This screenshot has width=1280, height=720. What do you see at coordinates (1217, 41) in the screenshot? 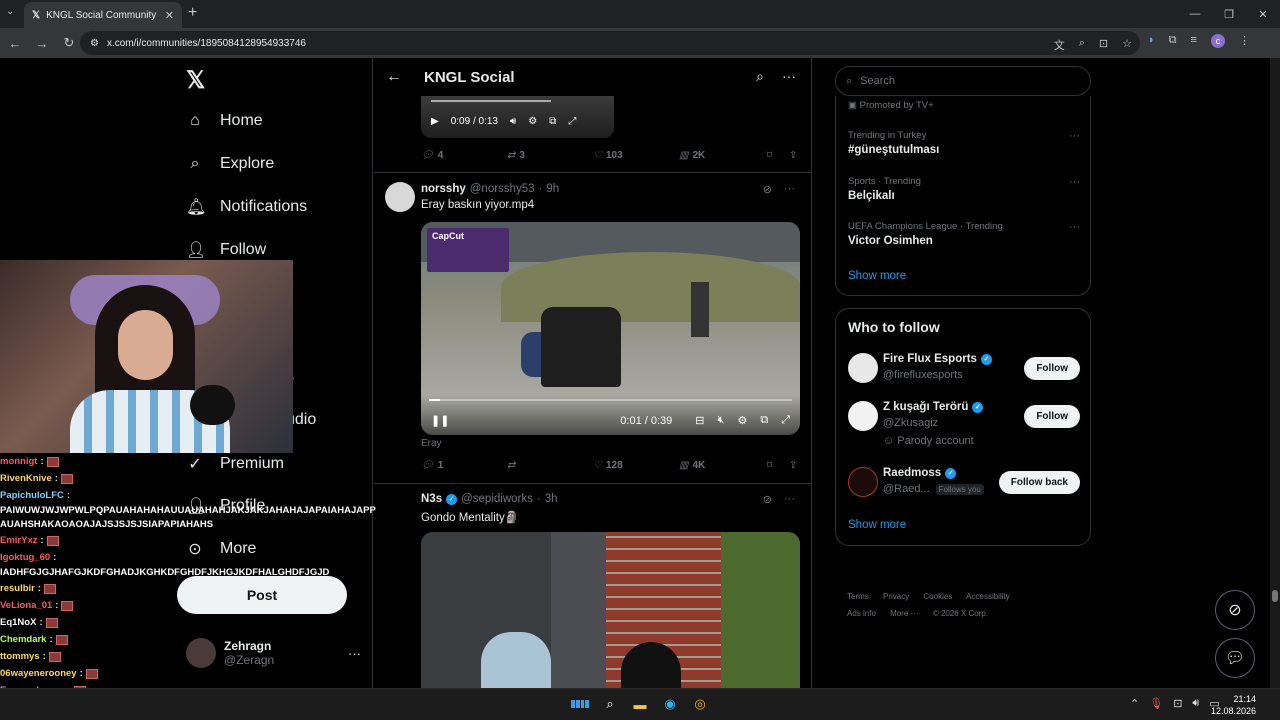
I see `profile-avatar-icon: c` at bounding box center [1217, 41].